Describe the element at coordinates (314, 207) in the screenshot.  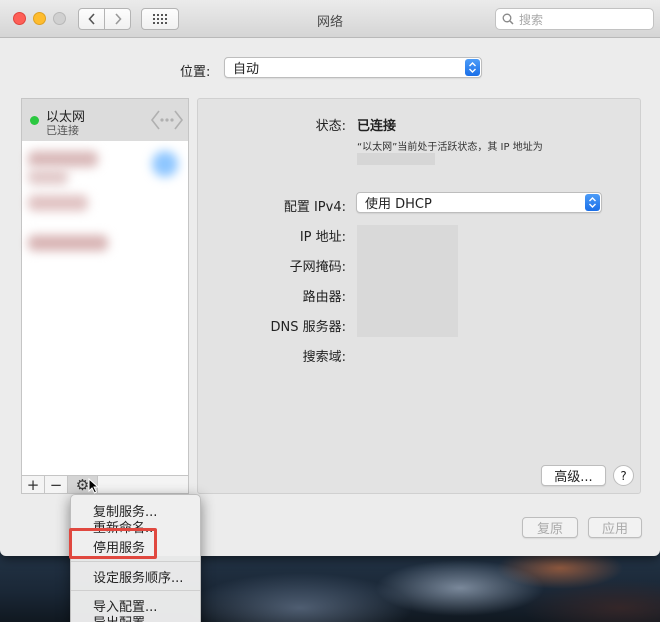
I see `config-ipv4-label: 配置 IPv4:` at that location.